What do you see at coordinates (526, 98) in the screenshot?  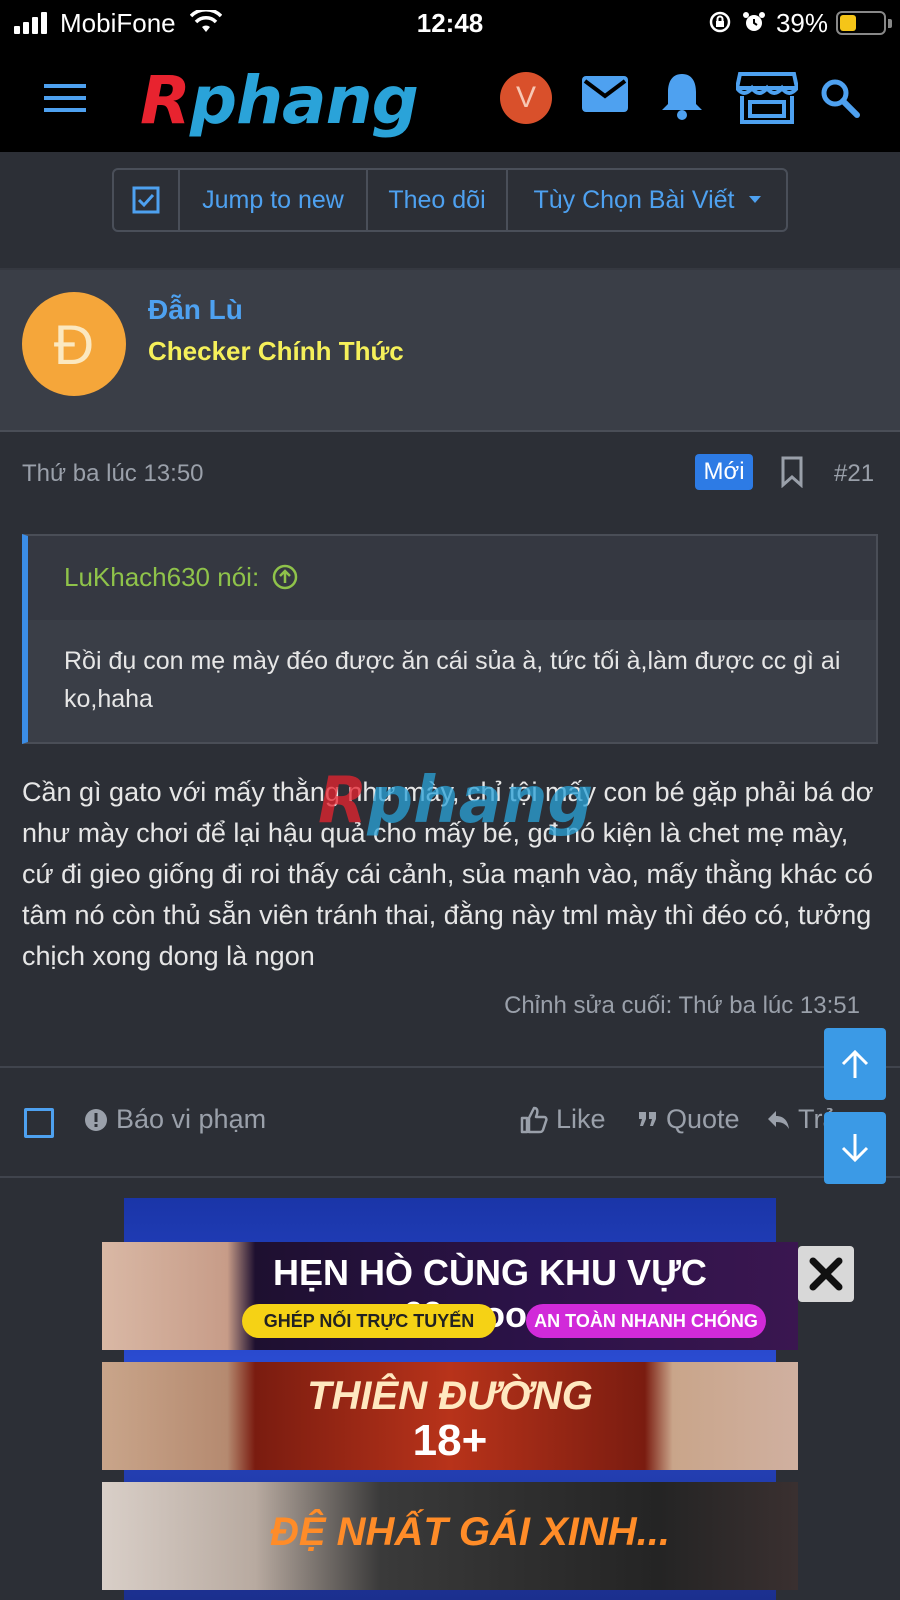 I see `user-avatar: V` at bounding box center [526, 98].